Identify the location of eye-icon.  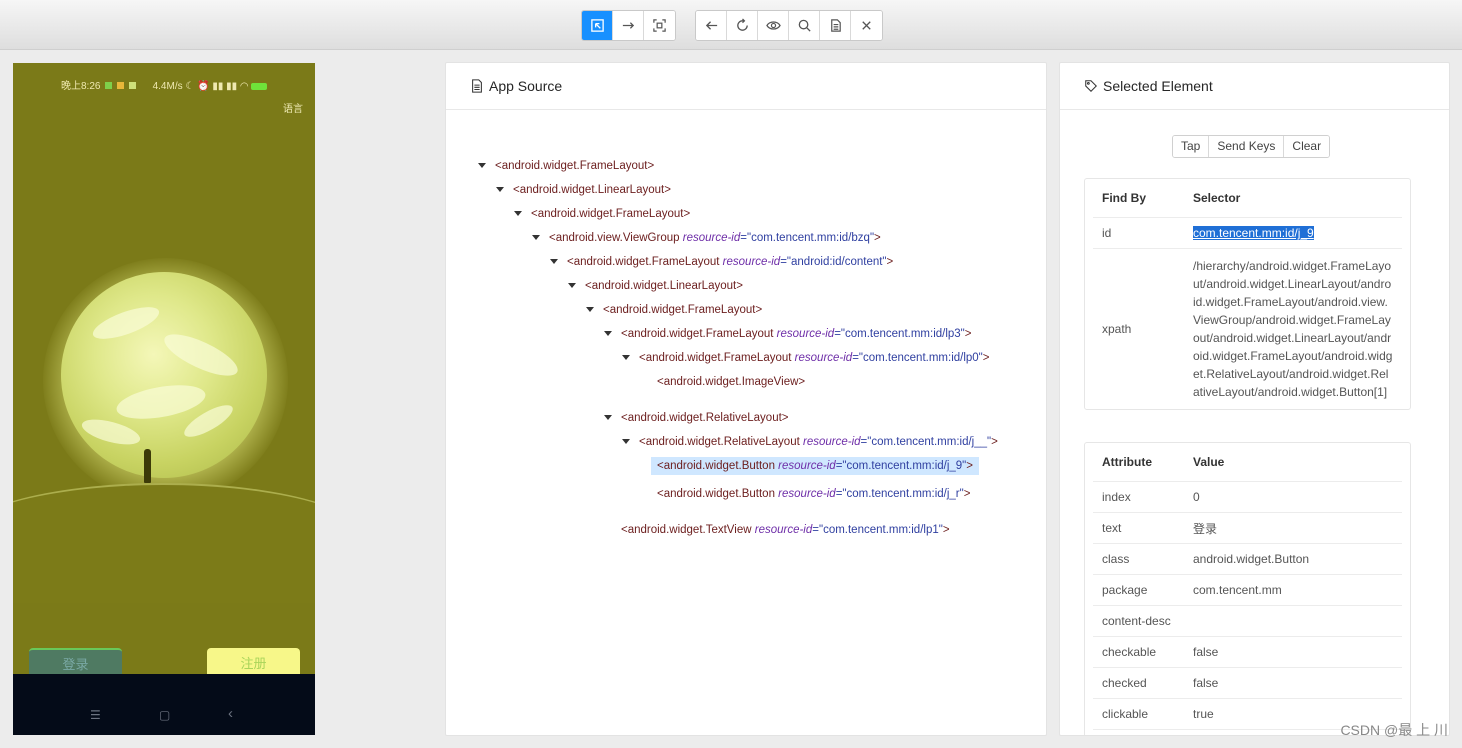
(773, 25).